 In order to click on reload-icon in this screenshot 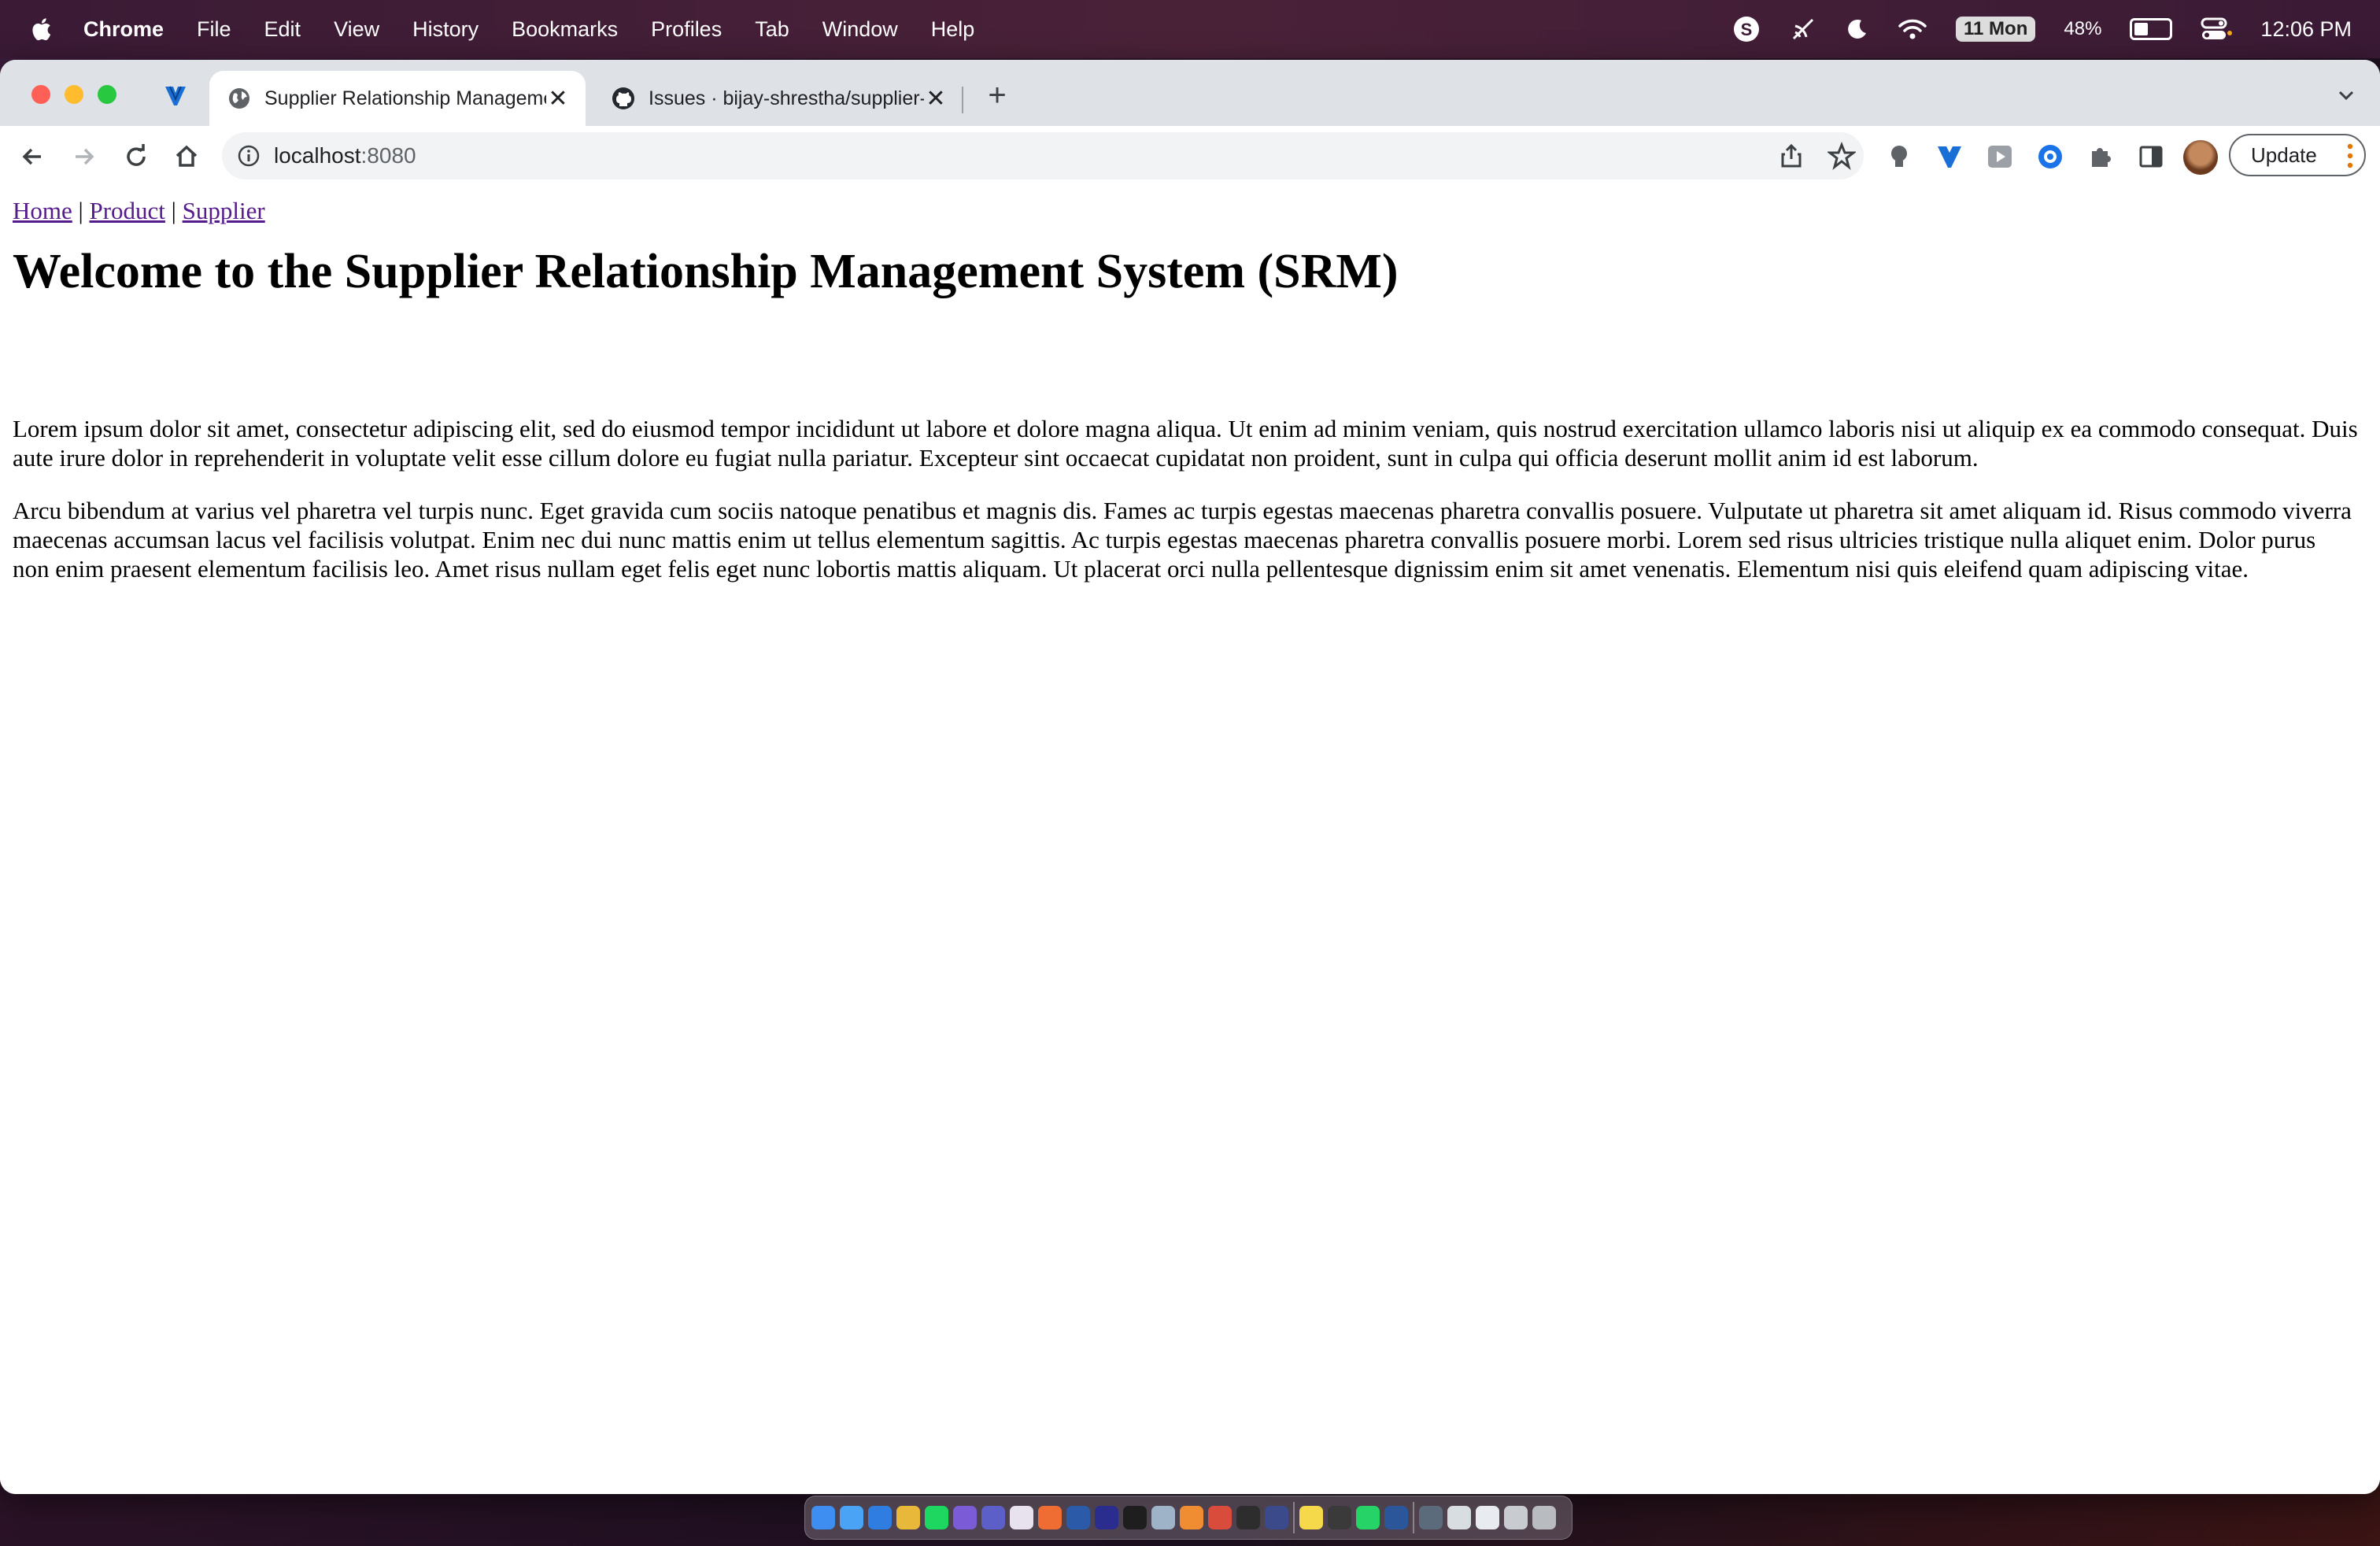, I will do `click(136, 157)`.